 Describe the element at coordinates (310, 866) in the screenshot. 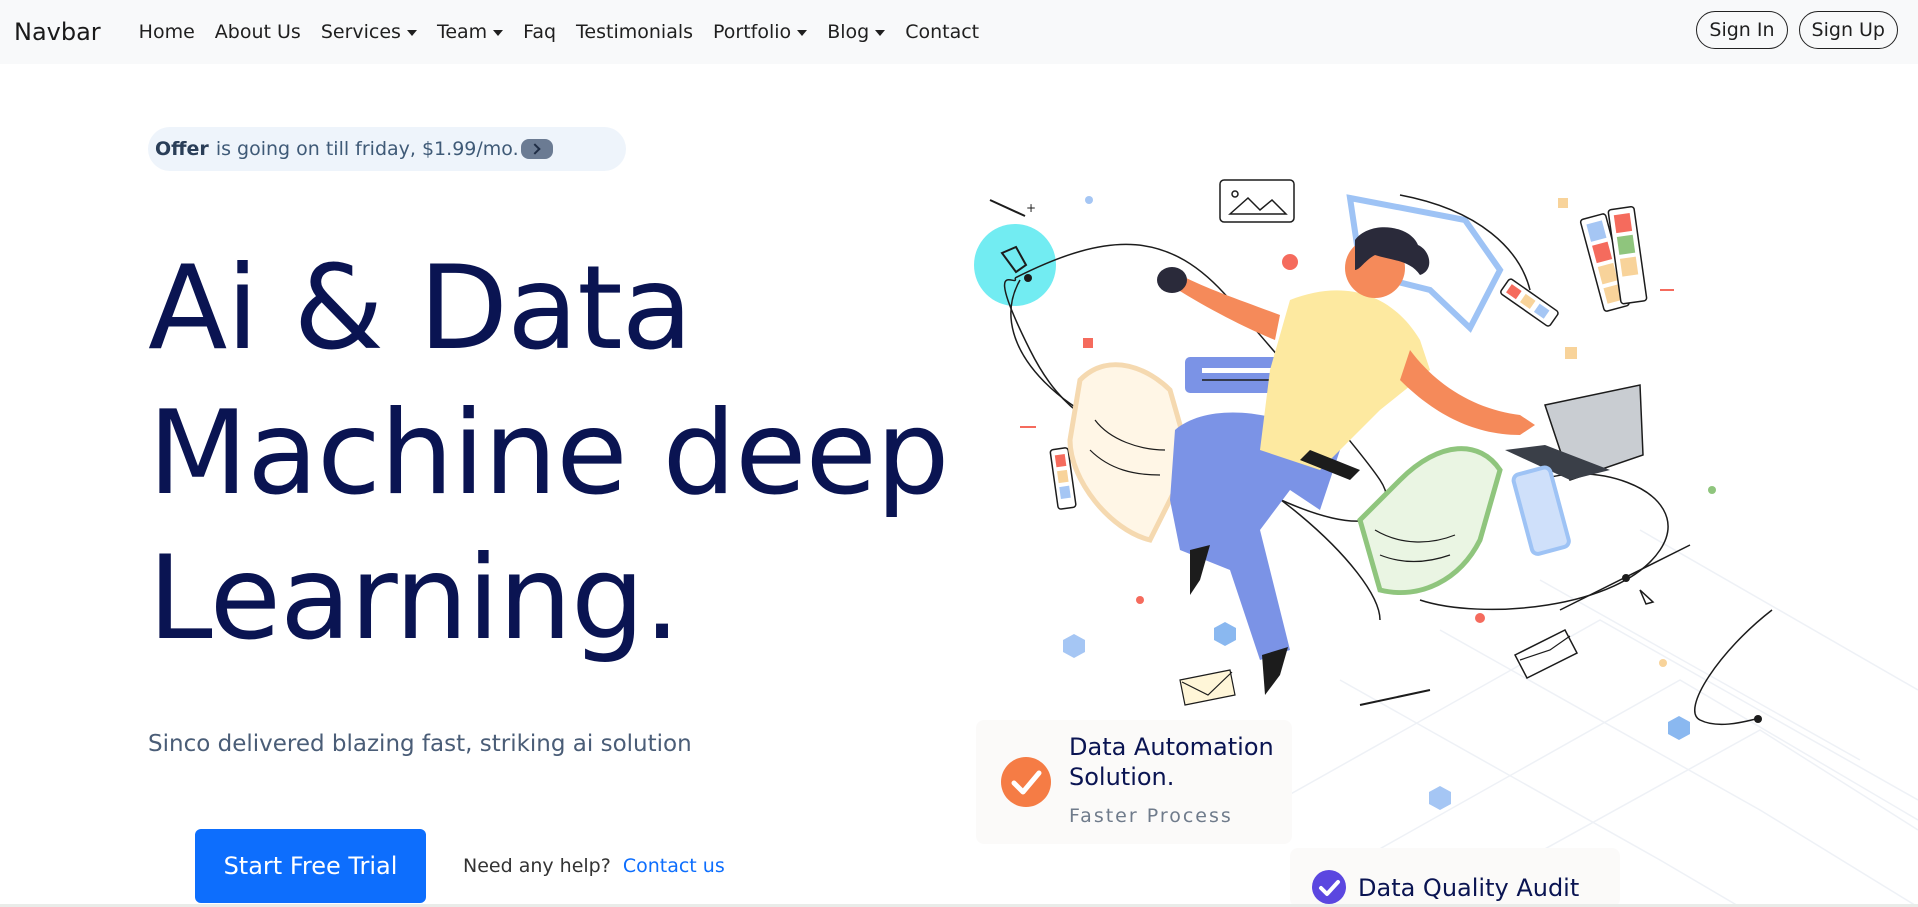

I see `start-free-trial-button: Start Free Trial` at that location.